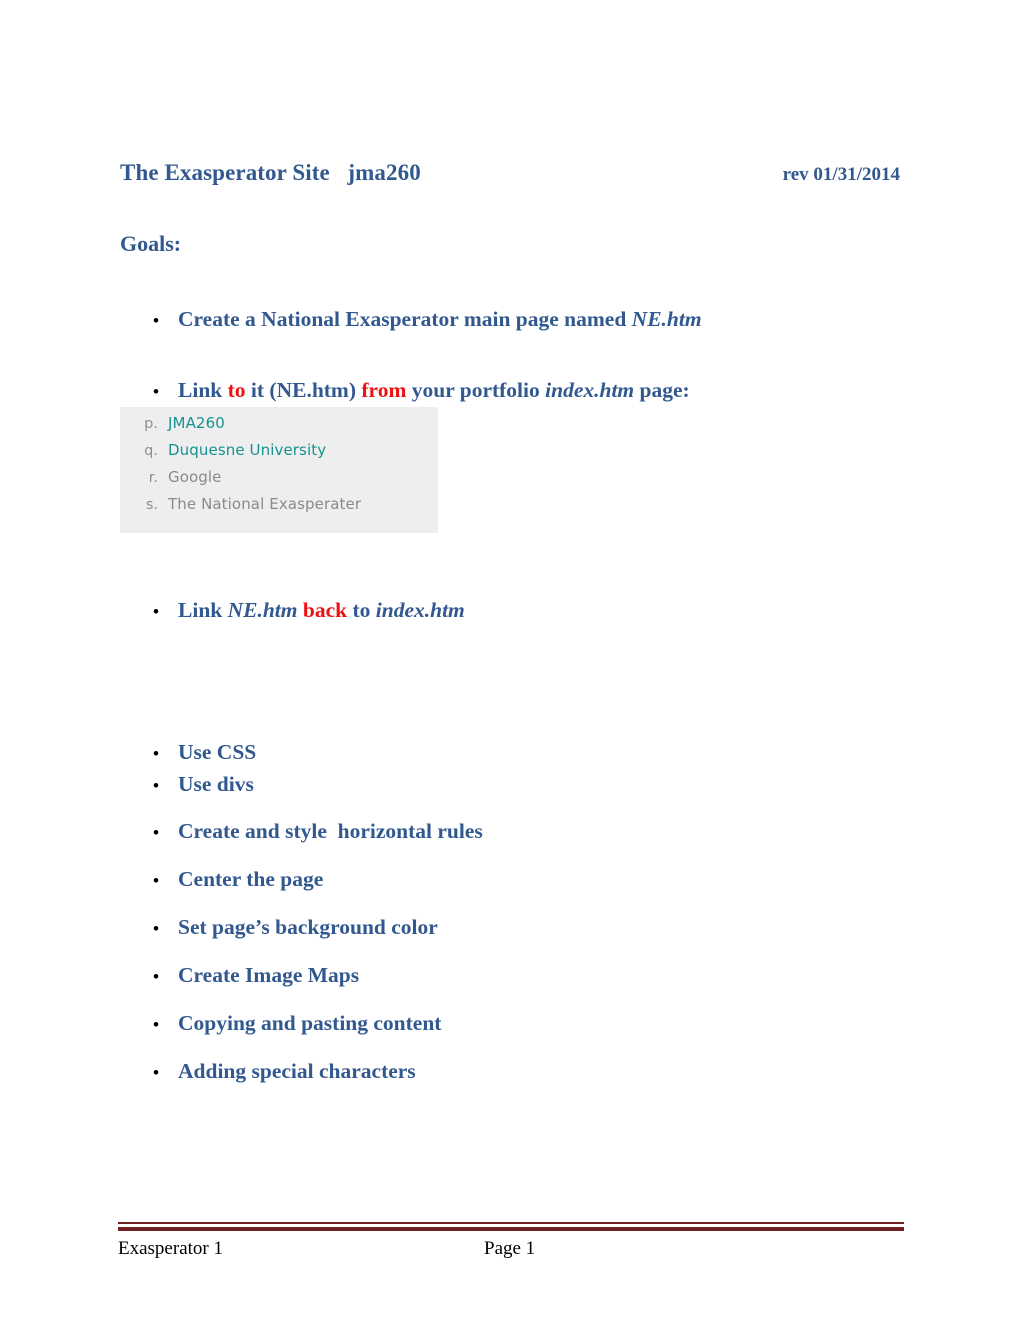 The height and width of the screenshot is (1320, 1020). What do you see at coordinates (153, 478) in the screenshot?
I see `list-marker: r.` at bounding box center [153, 478].